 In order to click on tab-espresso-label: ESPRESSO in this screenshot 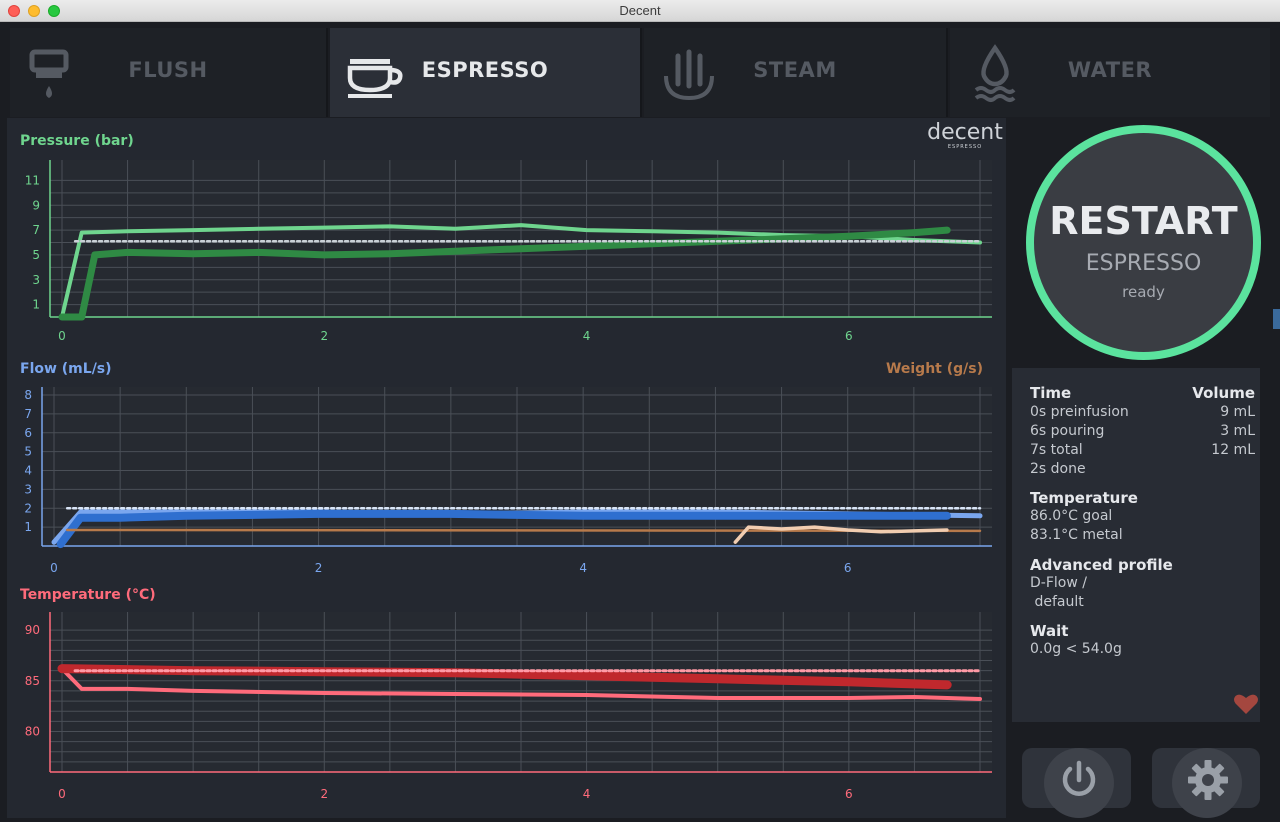, I will do `click(485, 70)`.